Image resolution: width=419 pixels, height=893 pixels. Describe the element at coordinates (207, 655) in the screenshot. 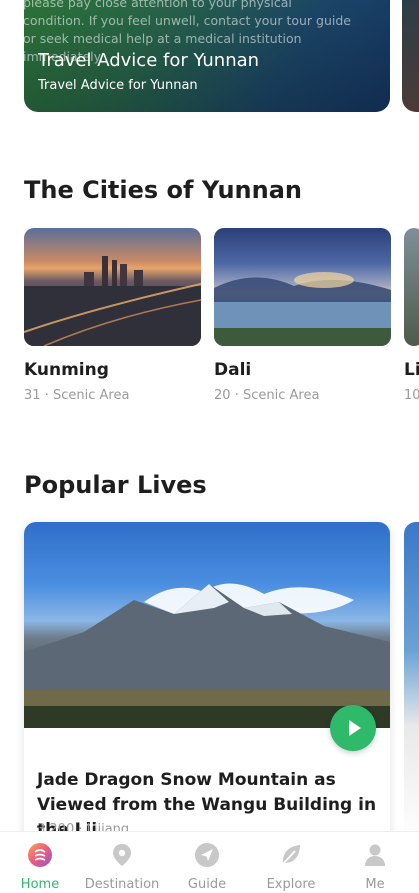

I see `mountain-illustration` at that location.